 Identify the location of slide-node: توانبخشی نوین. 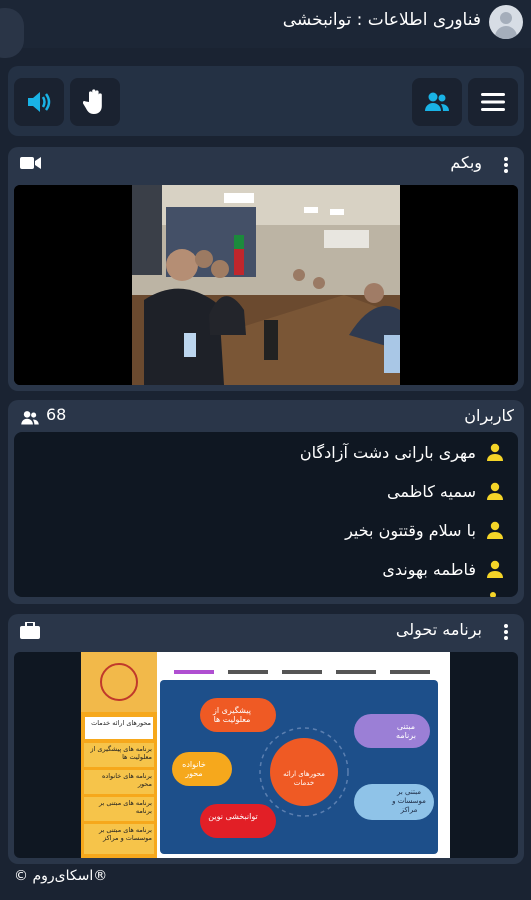
(233, 816).